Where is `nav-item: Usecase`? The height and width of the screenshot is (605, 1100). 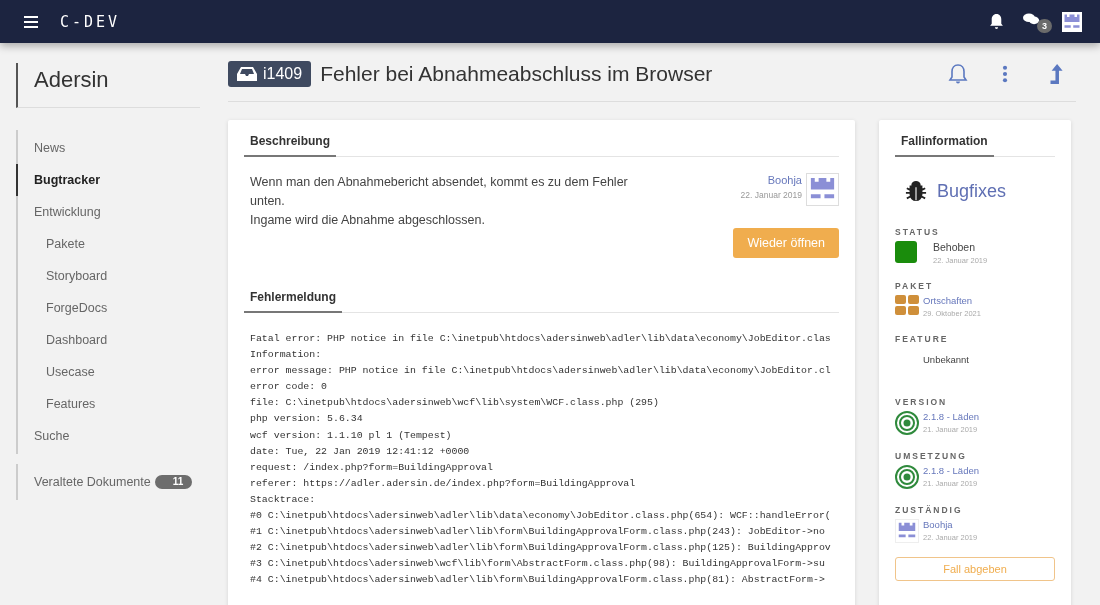
nav-item: Usecase is located at coordinates (108, 372).